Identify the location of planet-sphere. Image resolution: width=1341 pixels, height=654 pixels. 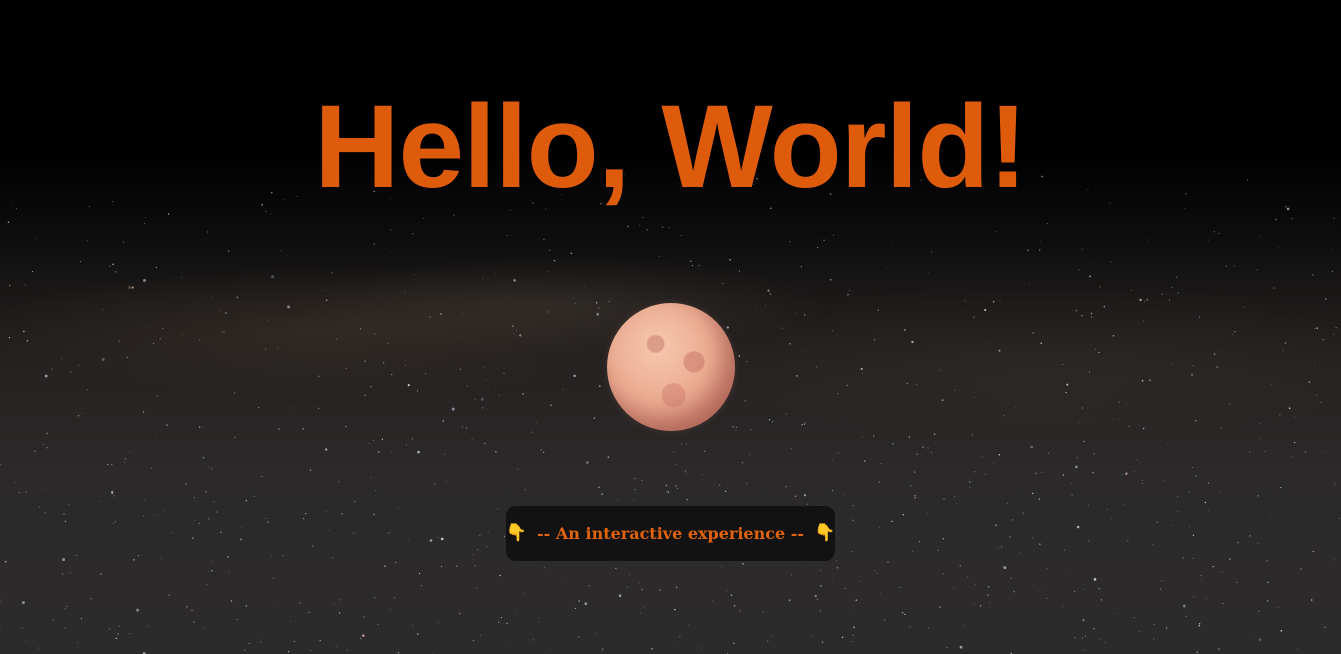
(671, 367).